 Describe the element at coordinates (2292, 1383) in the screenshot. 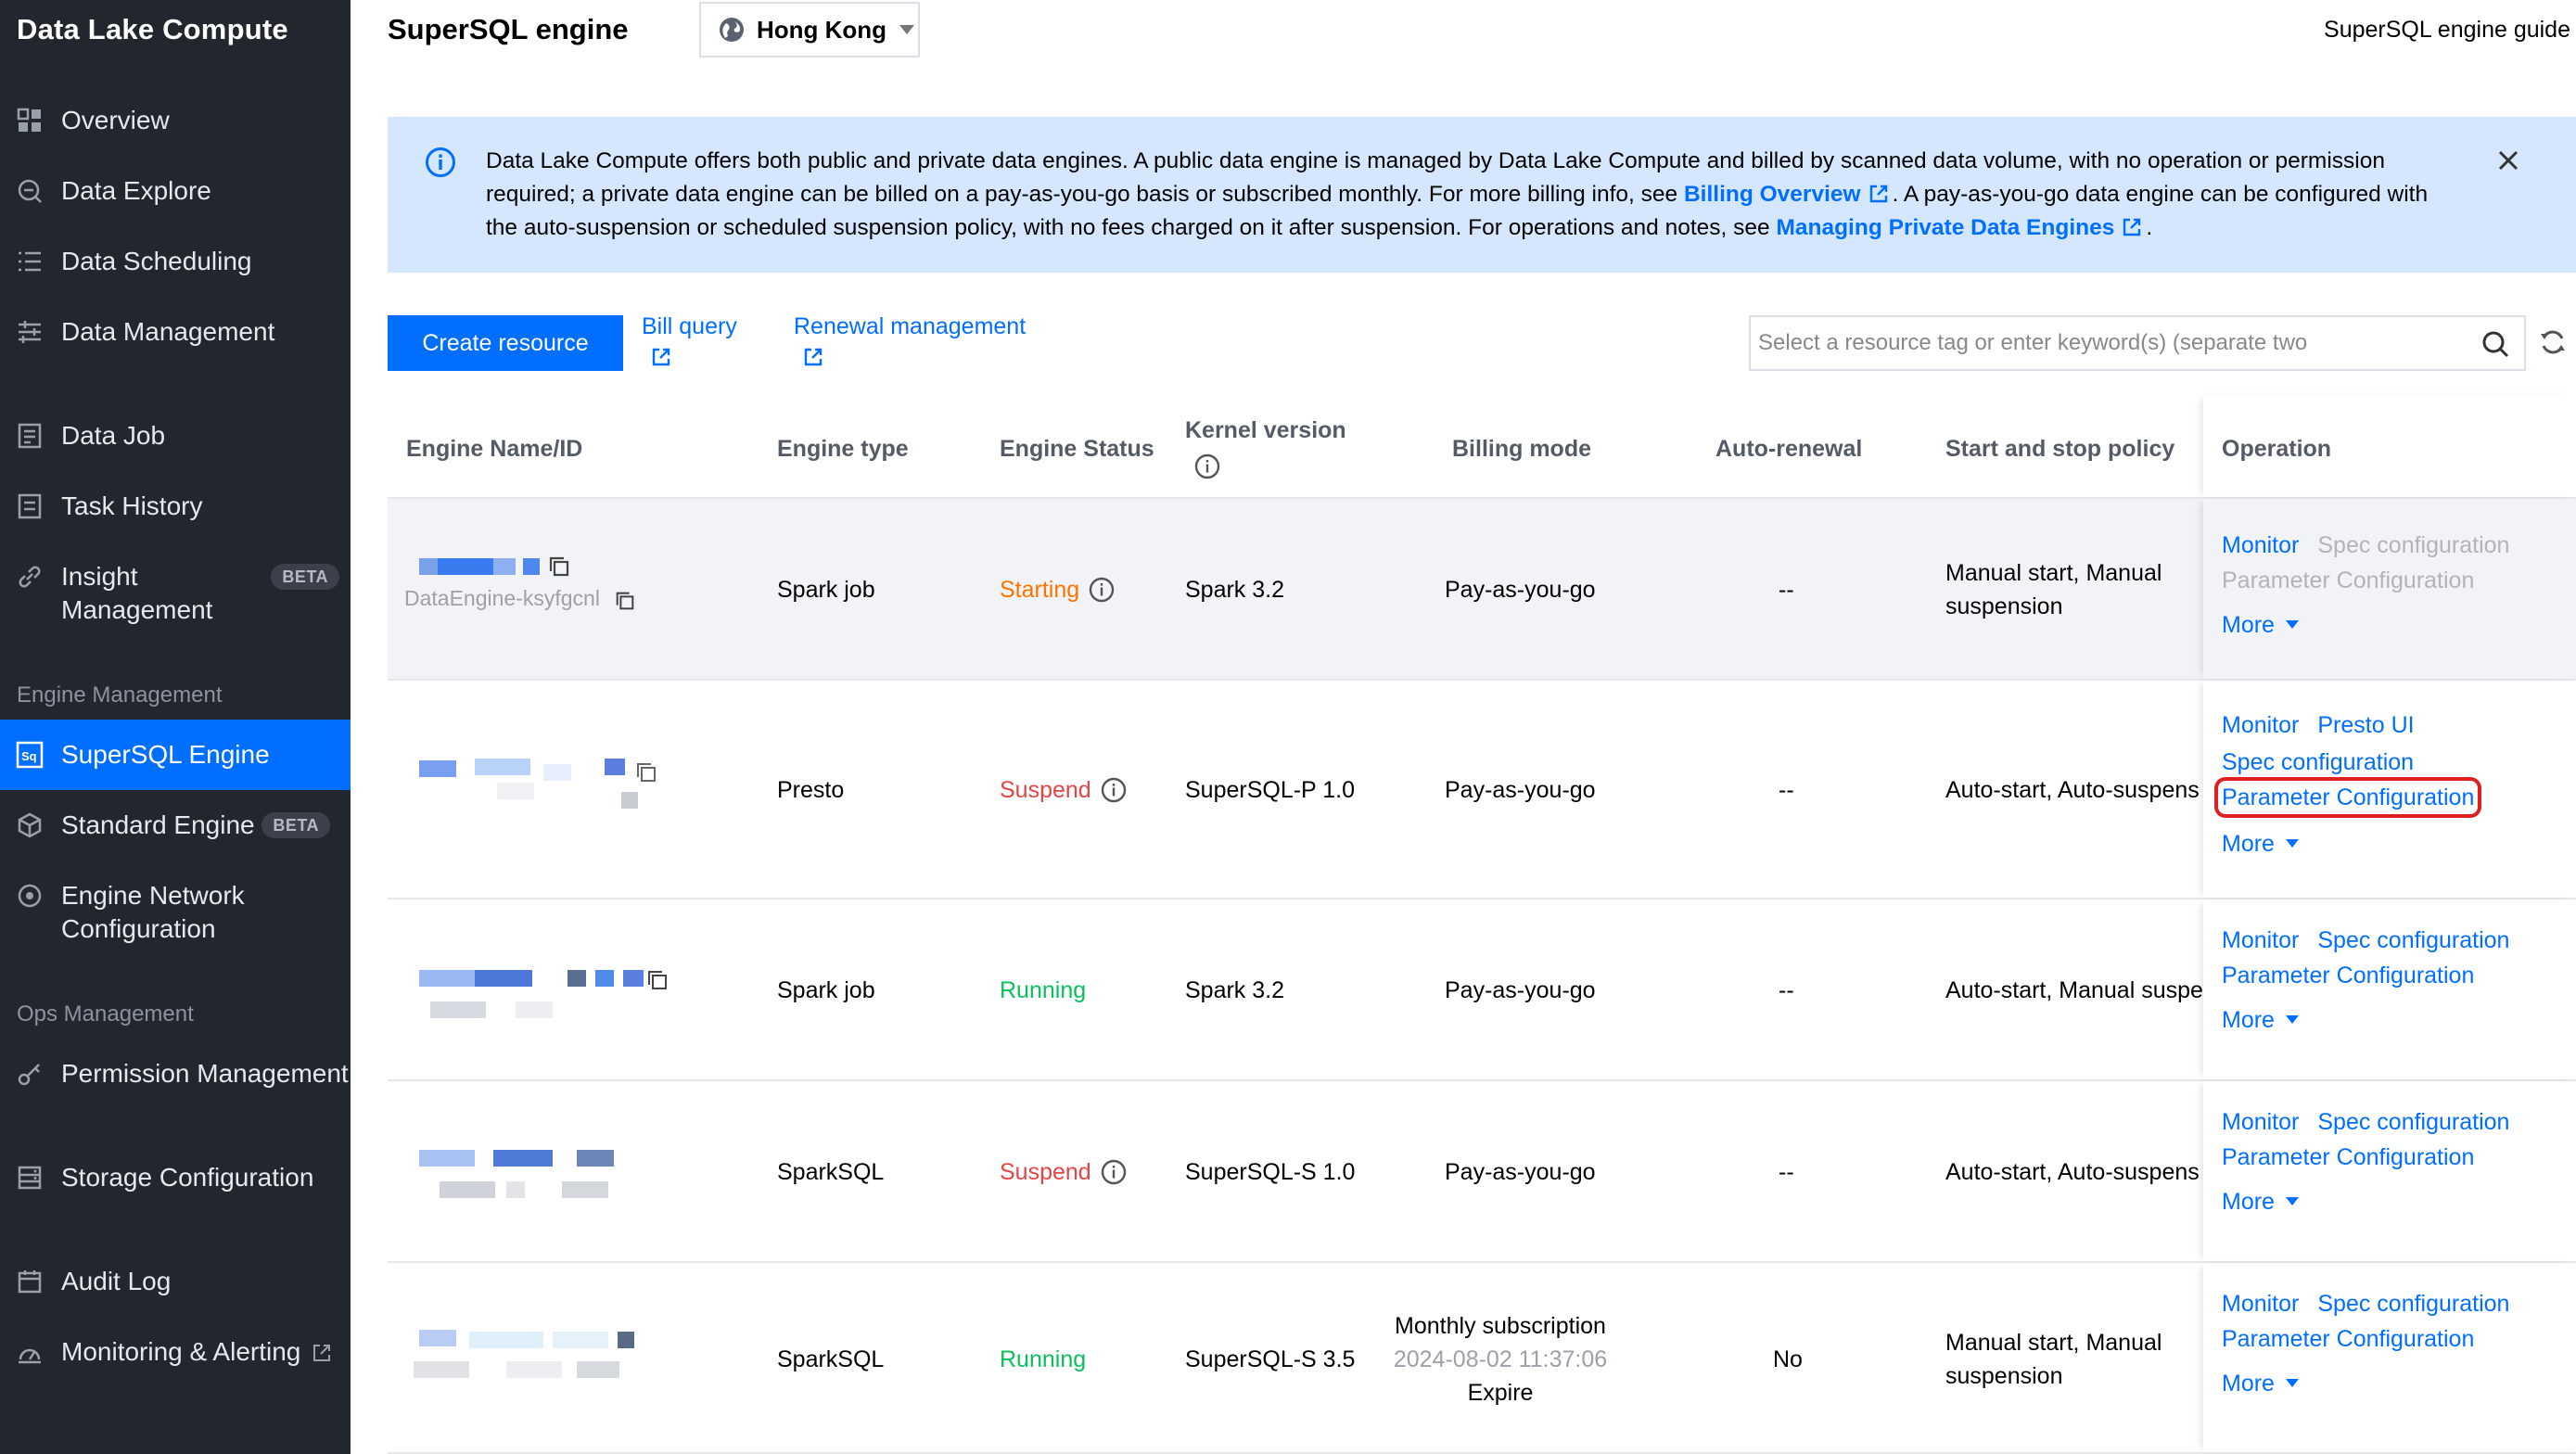

I see `caret-down-icon` at that location.